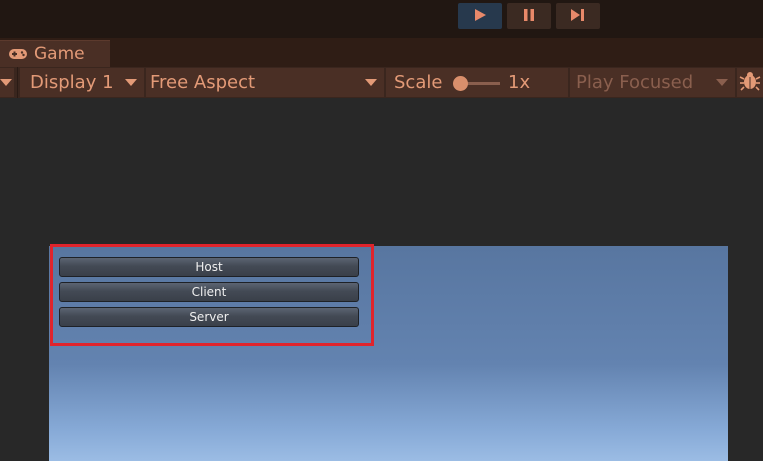  Describe the element at coordinates (381, 19) in the screenshot. I see `play-controls-bar` at that location.